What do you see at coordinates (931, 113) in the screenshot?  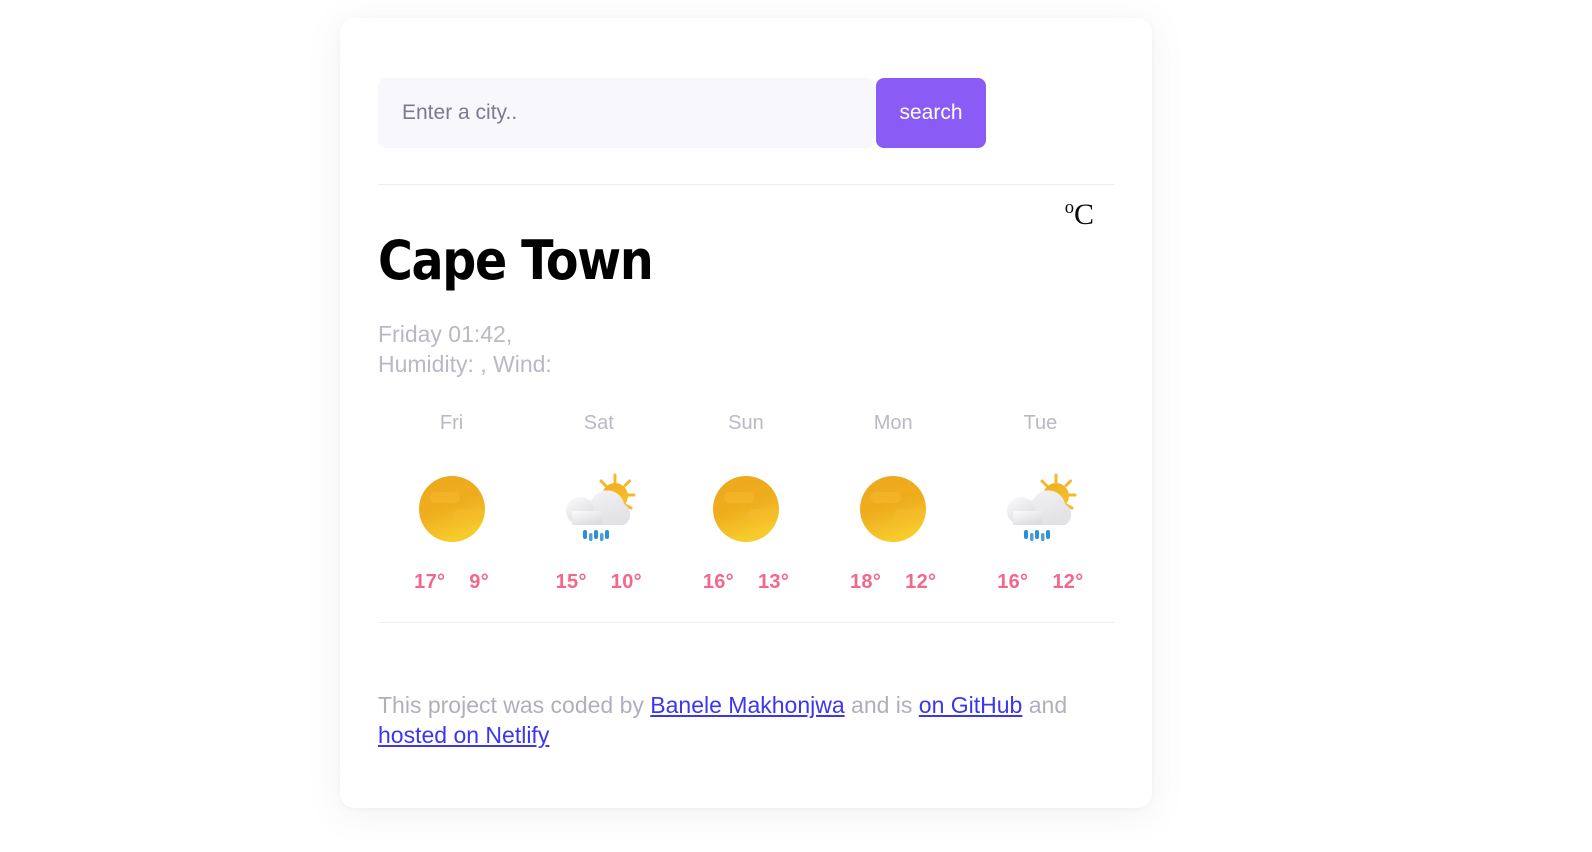 I see `search-button: search` at bounding box center [931, 113].